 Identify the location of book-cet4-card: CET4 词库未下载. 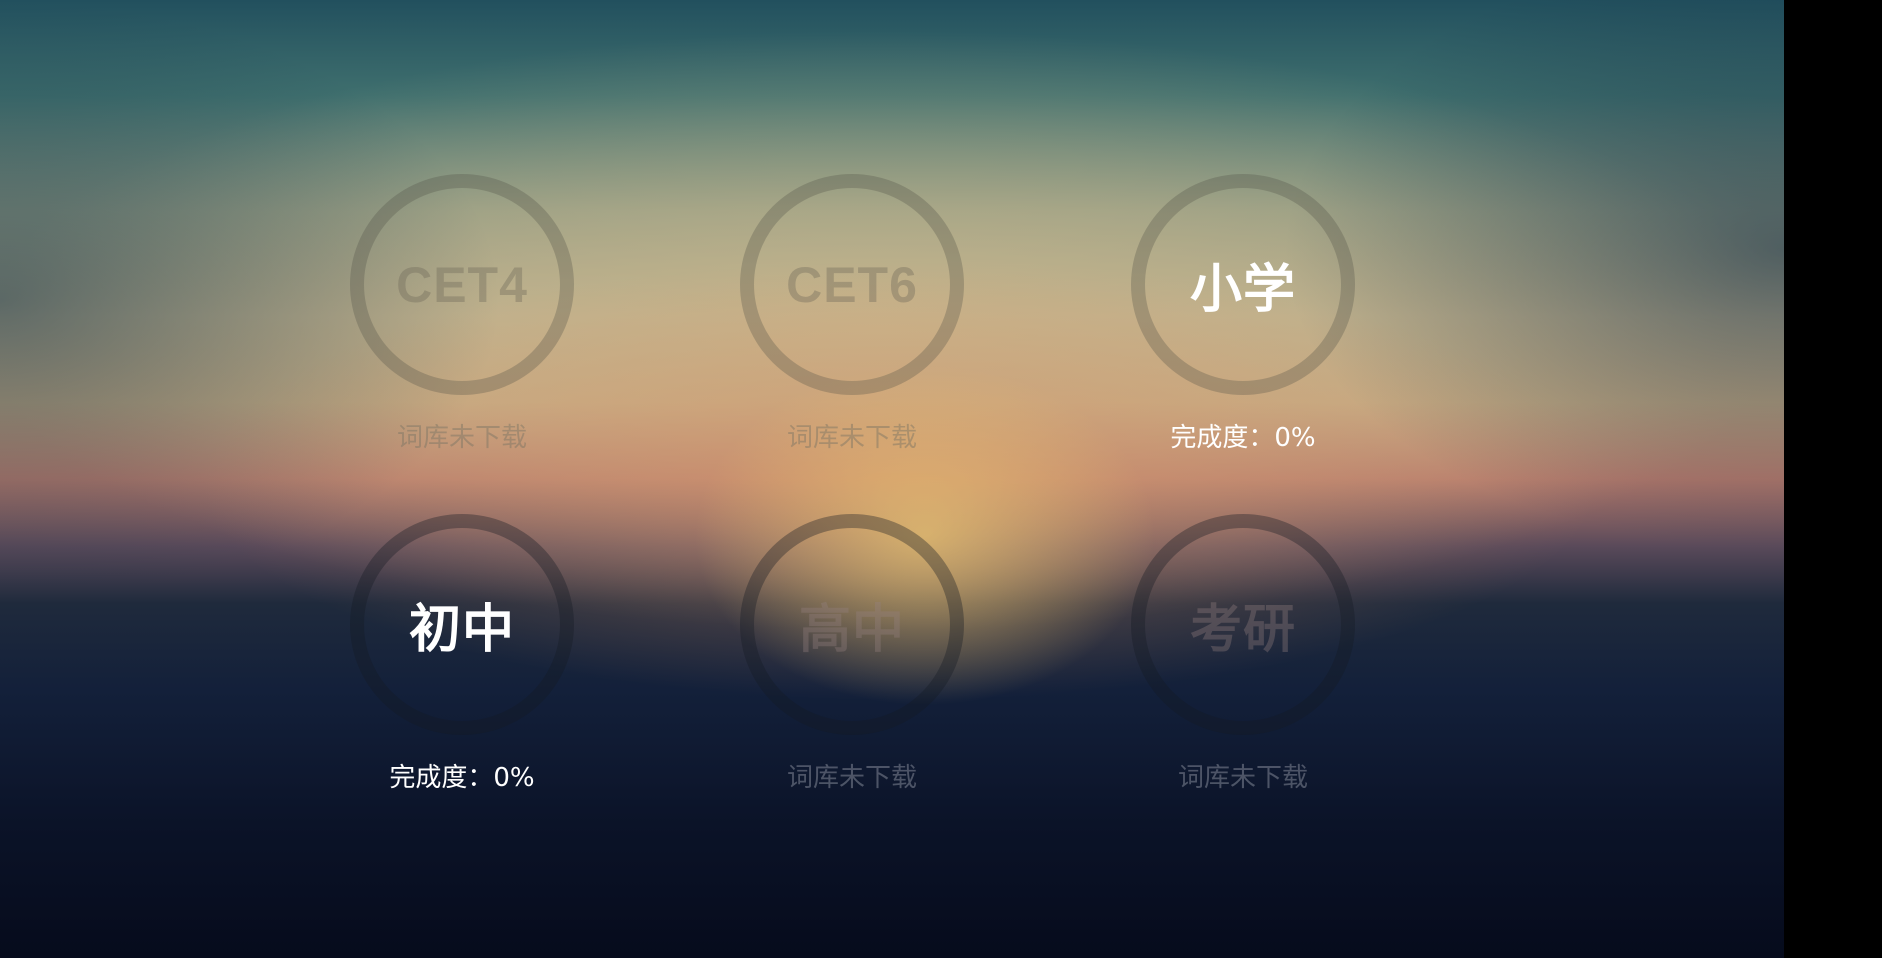
(462, 314).